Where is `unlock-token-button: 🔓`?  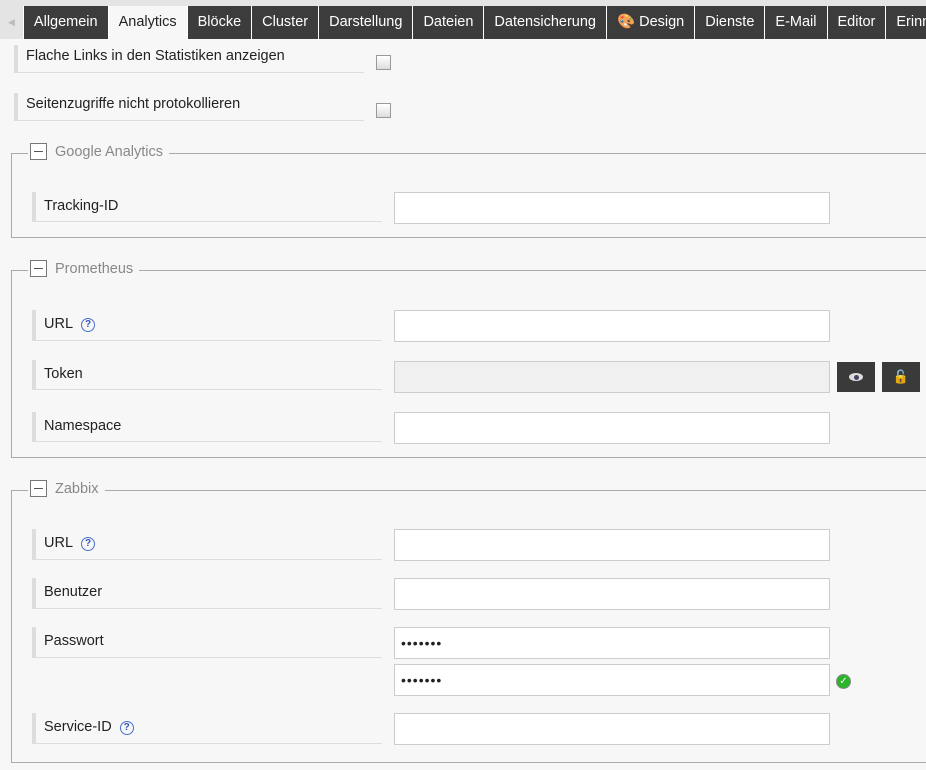
unlock-token-button: 🔓 is located at coordinates (901, 377).